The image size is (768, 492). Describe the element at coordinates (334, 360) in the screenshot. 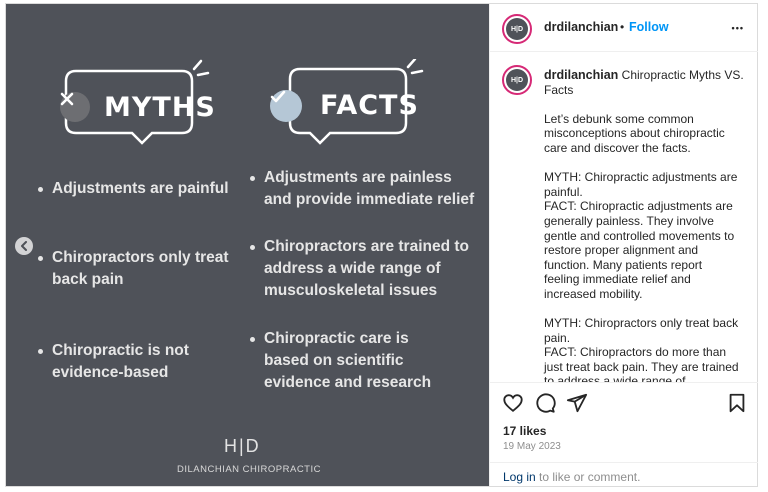

I see `fact-line: based on scientific` at that location.